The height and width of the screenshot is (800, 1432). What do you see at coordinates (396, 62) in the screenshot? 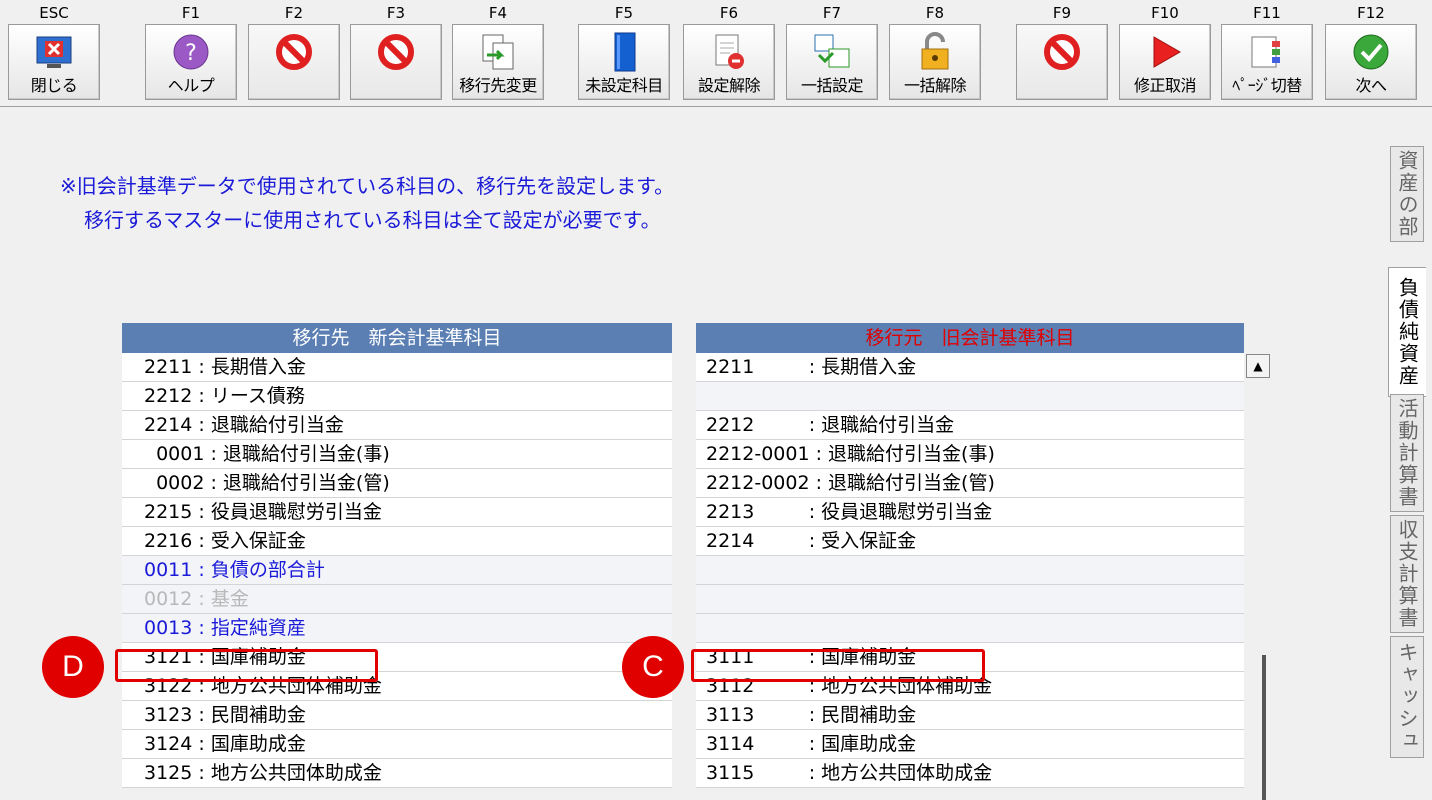
I see `f3-button` at bounding box center [396, 62].